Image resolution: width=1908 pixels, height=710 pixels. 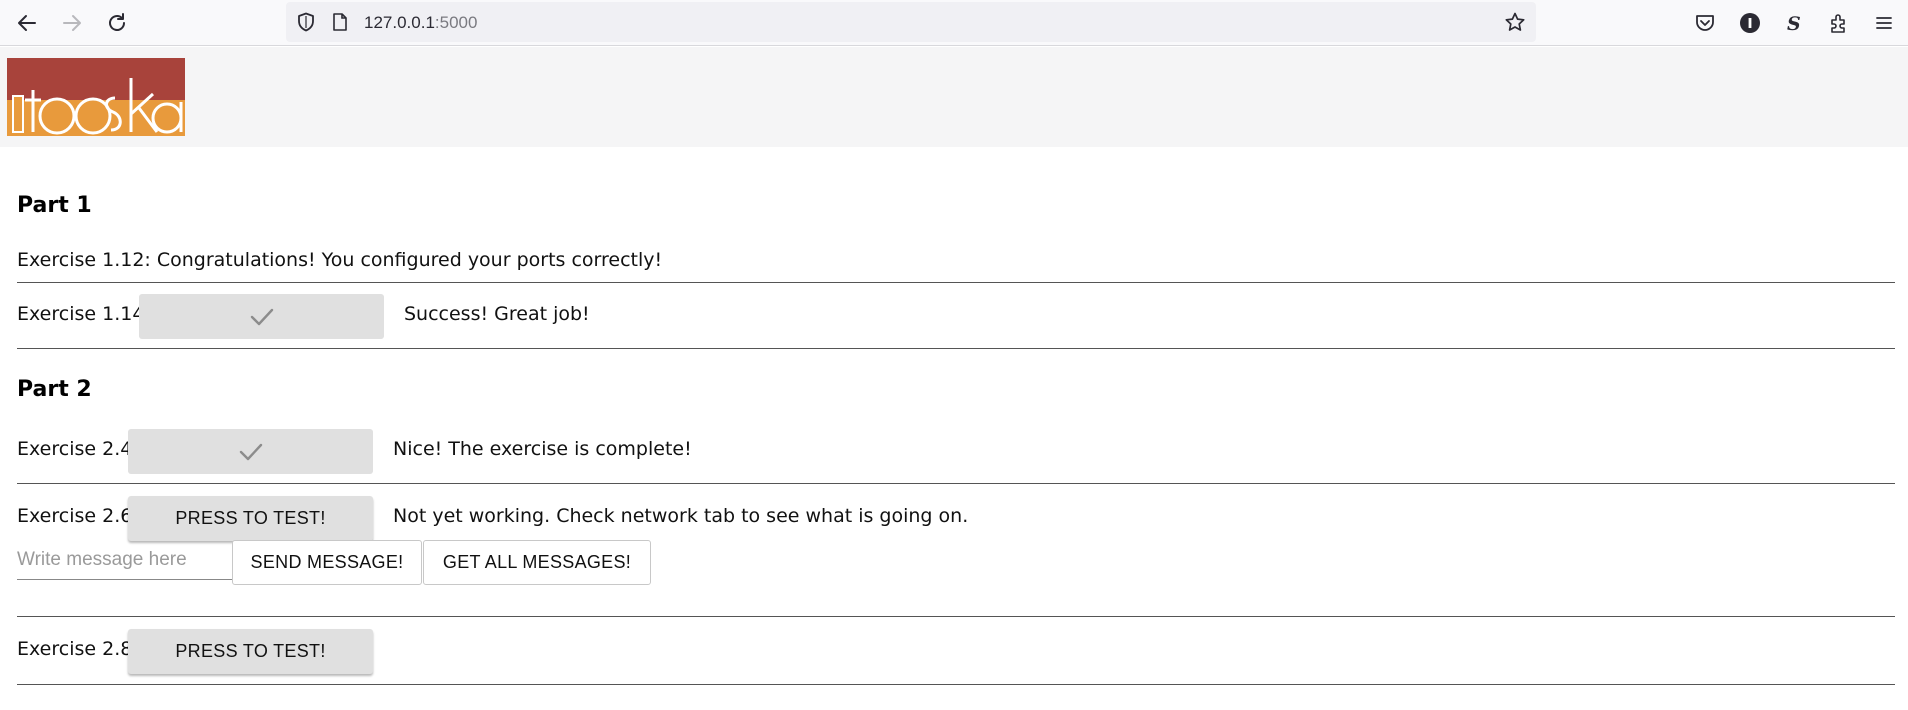 I want to click on get-all-messages-button: GET ALL MESSAGES!, so click(x=537, y=562).